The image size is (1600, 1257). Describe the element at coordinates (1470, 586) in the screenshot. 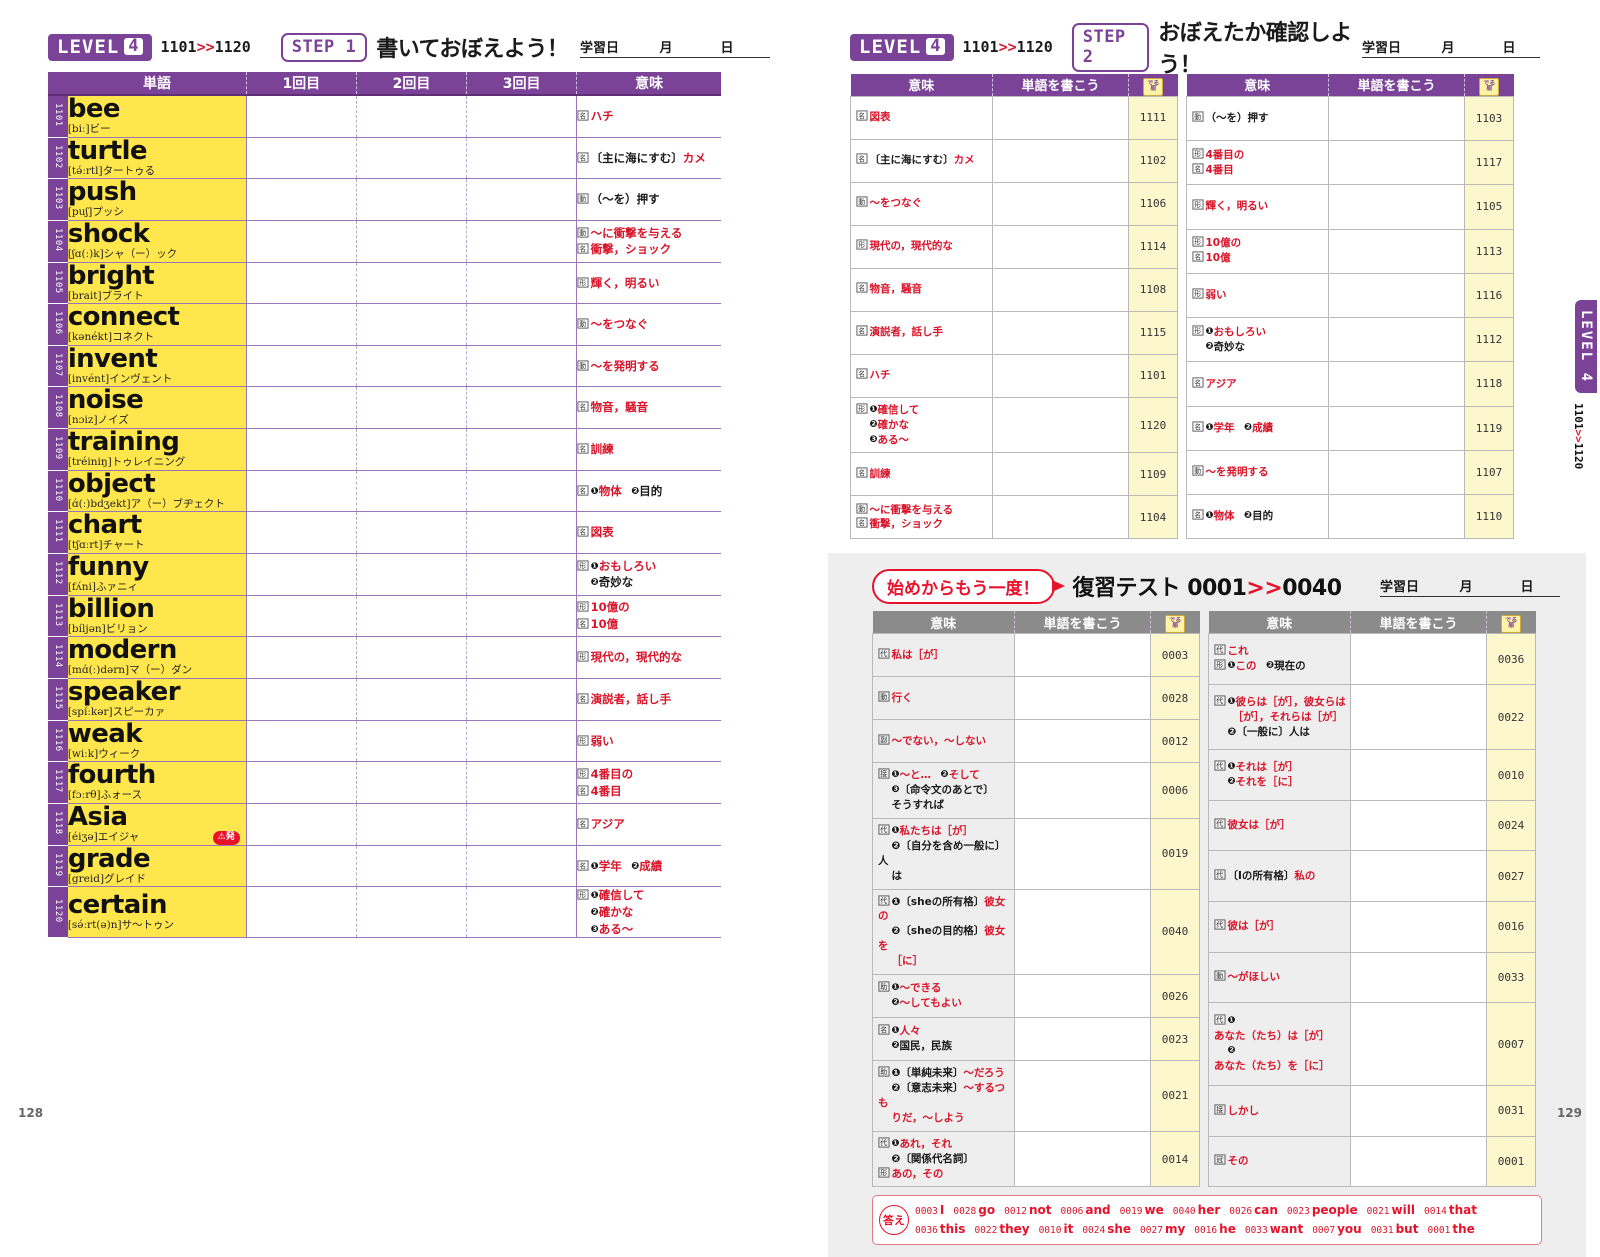

I see `study-date-field-3: 学習日 月 日` at that location.